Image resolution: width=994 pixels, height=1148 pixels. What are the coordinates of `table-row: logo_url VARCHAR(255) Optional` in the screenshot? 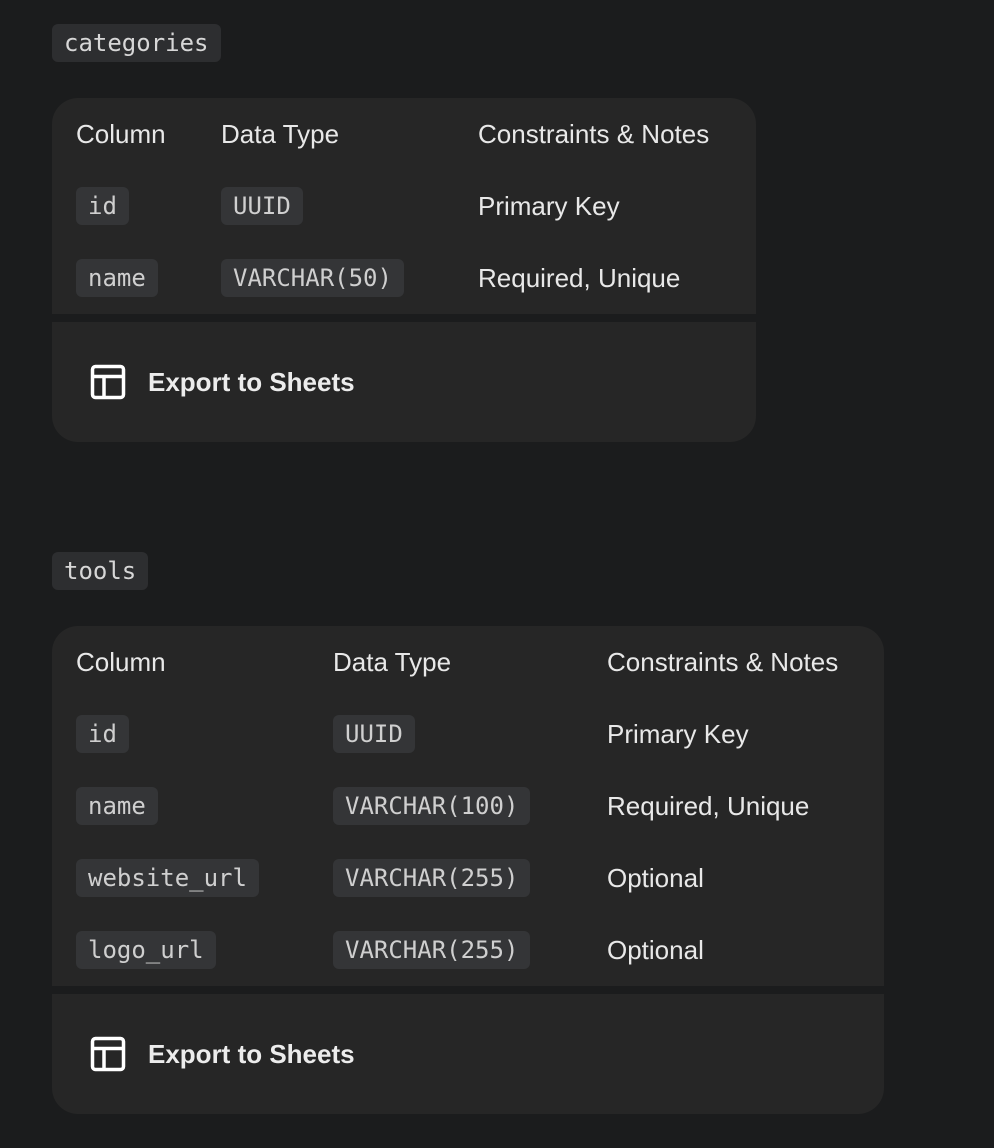 It's located at (480, 950).